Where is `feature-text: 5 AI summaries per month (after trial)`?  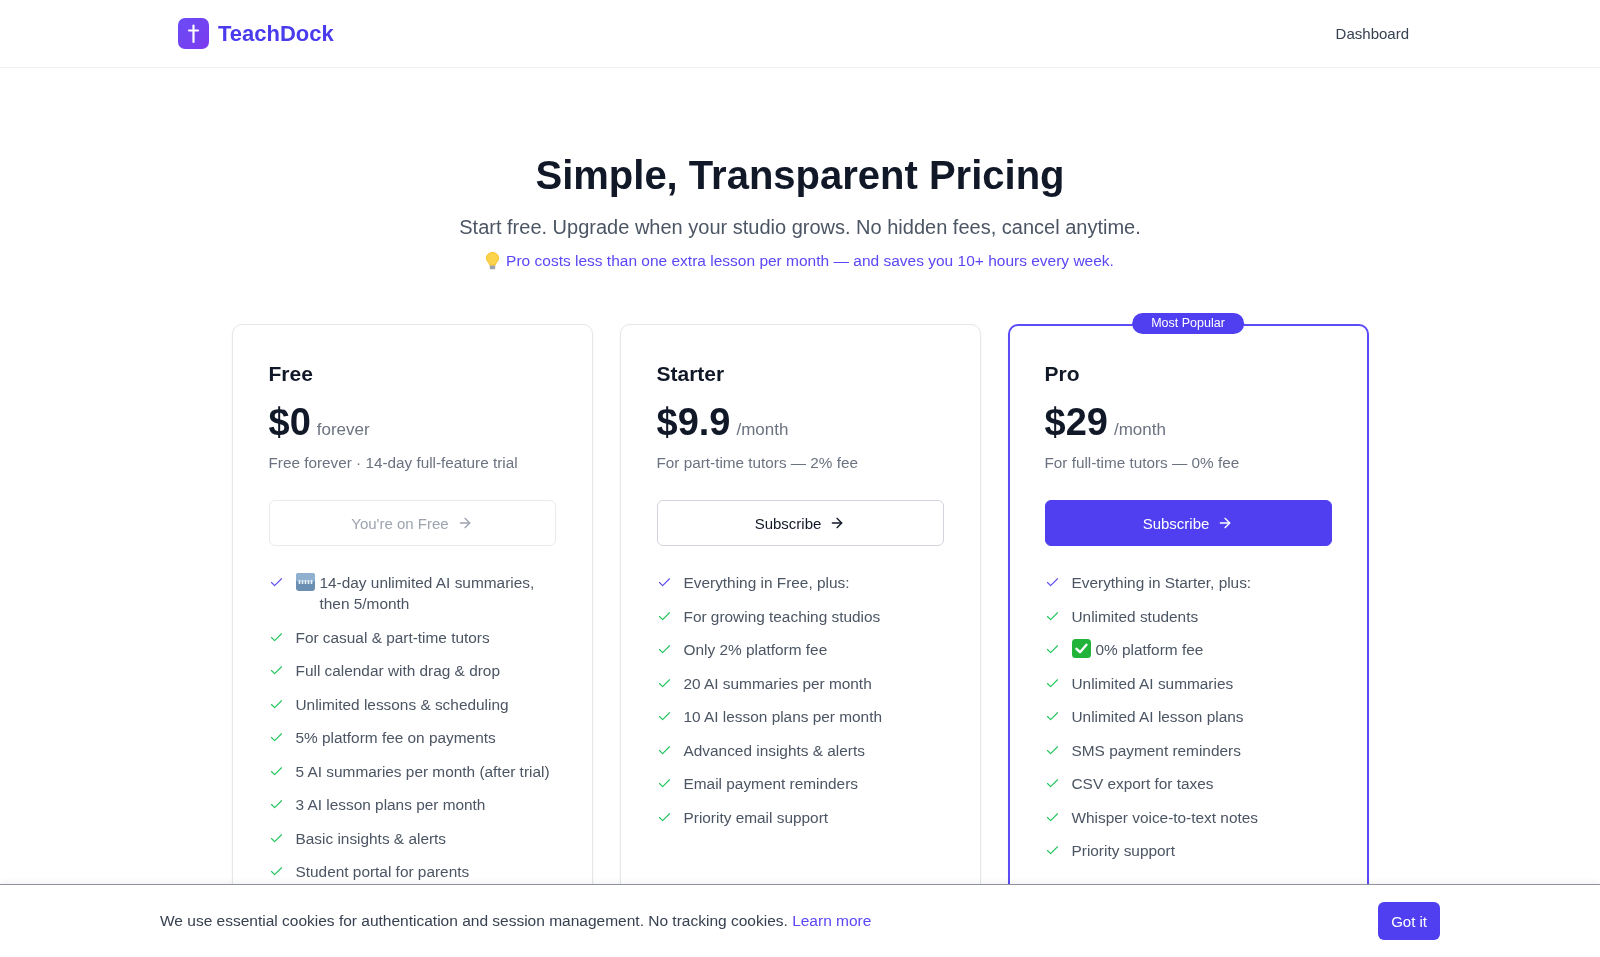 feature-text: 5 AI summaries per month (after trial) is located at coordinates (423, 771).